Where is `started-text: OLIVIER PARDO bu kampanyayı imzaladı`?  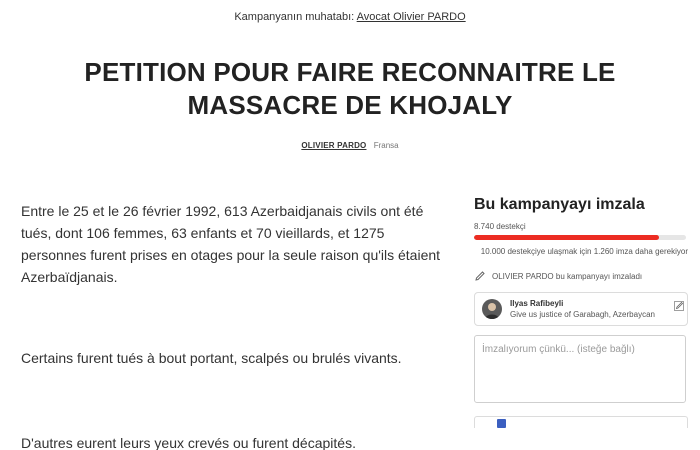 started-text: OLIVIER PARDO bu kampanyayı imzaladı is located at coordinates (567, 276).